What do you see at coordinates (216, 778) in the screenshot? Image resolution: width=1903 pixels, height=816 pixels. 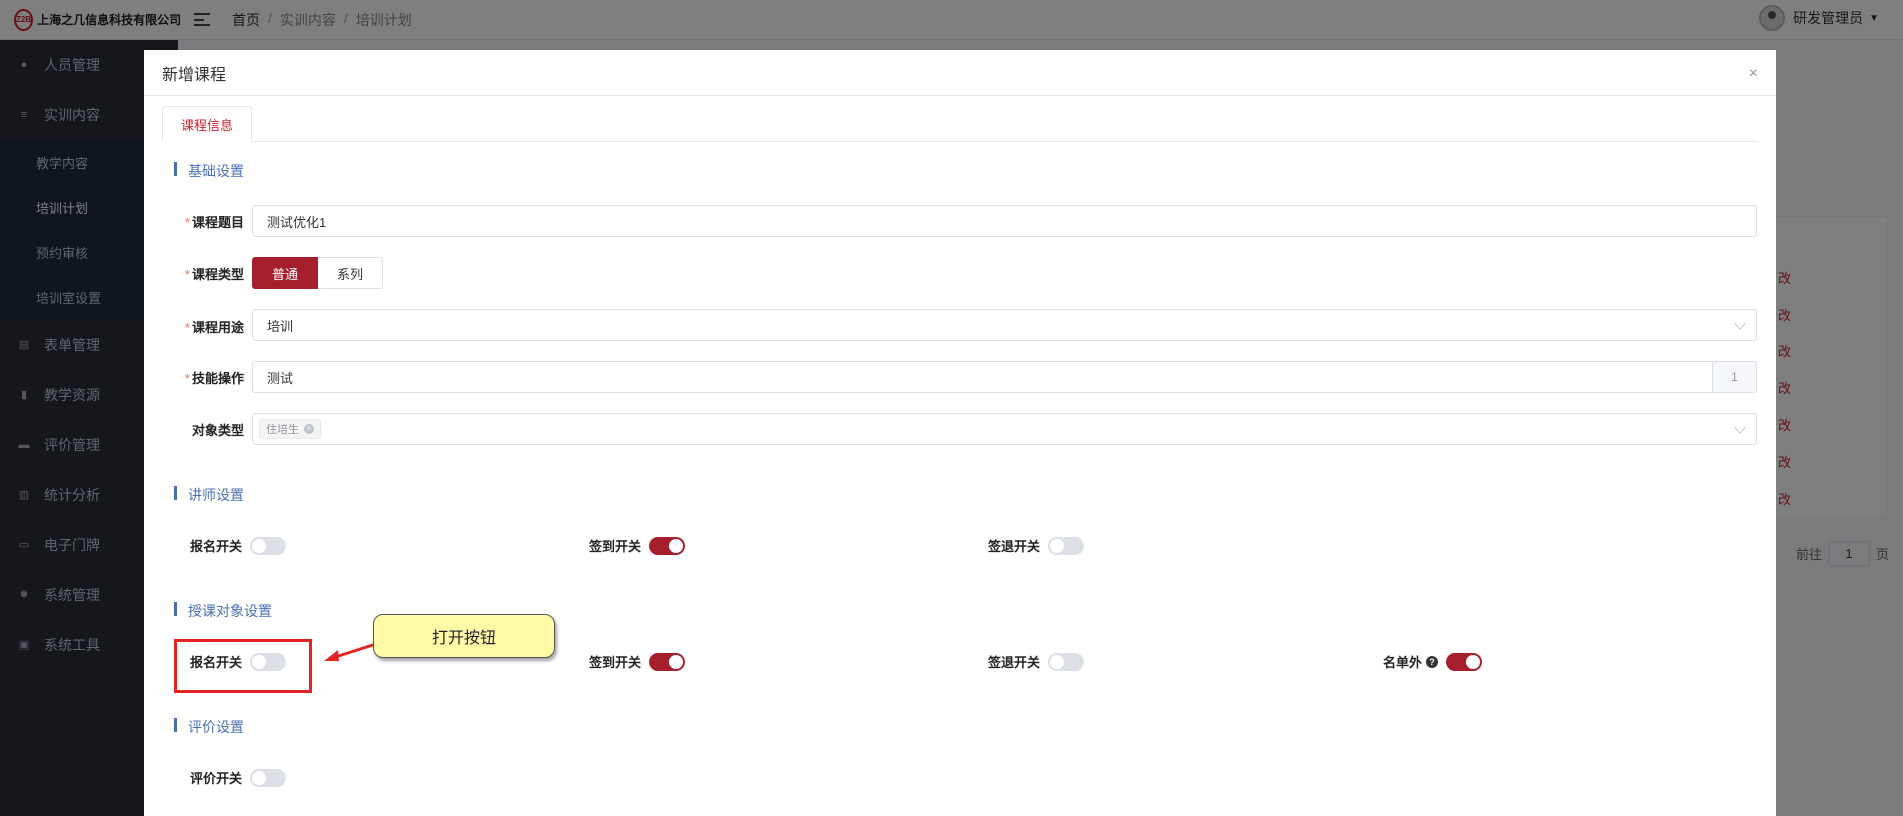 I see `switch-label: 评价开关` at bounding box center [216, 778].